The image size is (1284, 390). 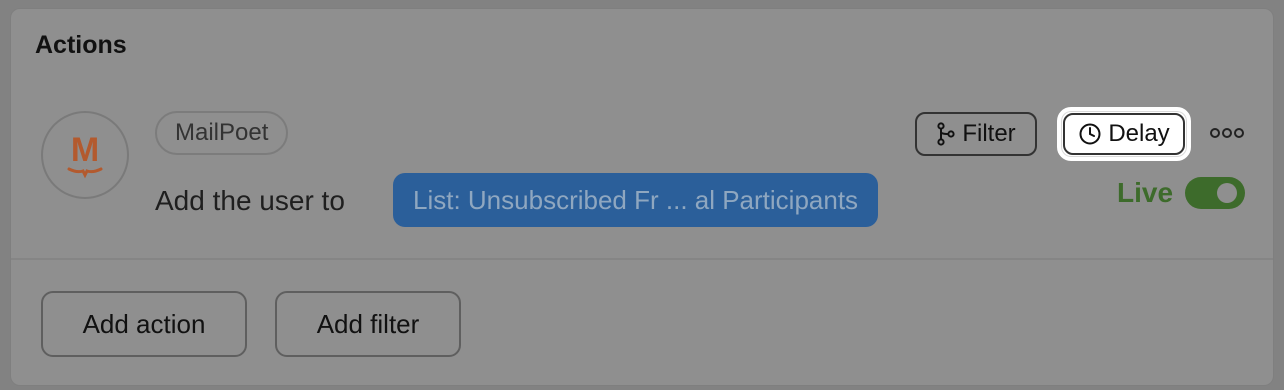 I want to click on logo-letter: M, so click(x=85, y=150).